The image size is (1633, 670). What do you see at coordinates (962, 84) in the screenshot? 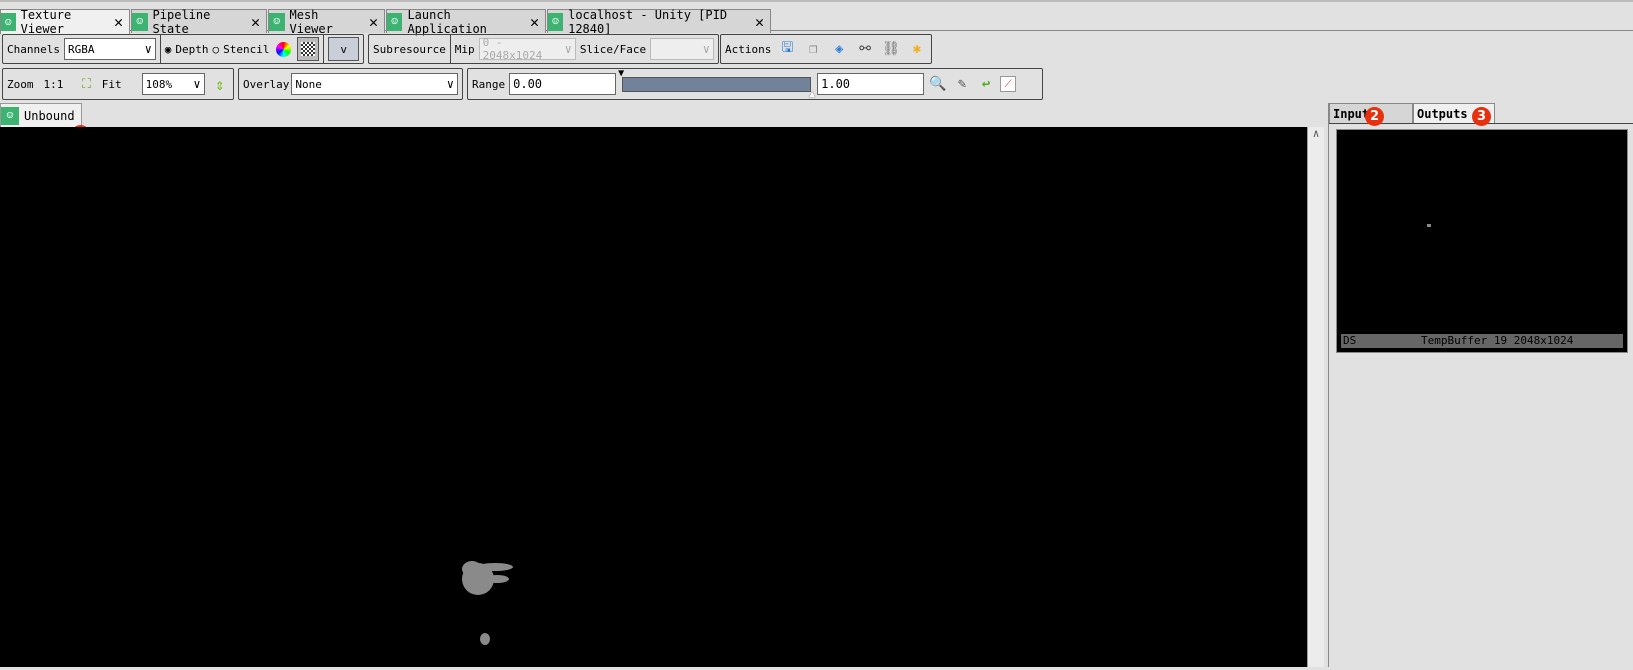
I see `eyedropper-icon: ✎` at bounding box center [962, 84].